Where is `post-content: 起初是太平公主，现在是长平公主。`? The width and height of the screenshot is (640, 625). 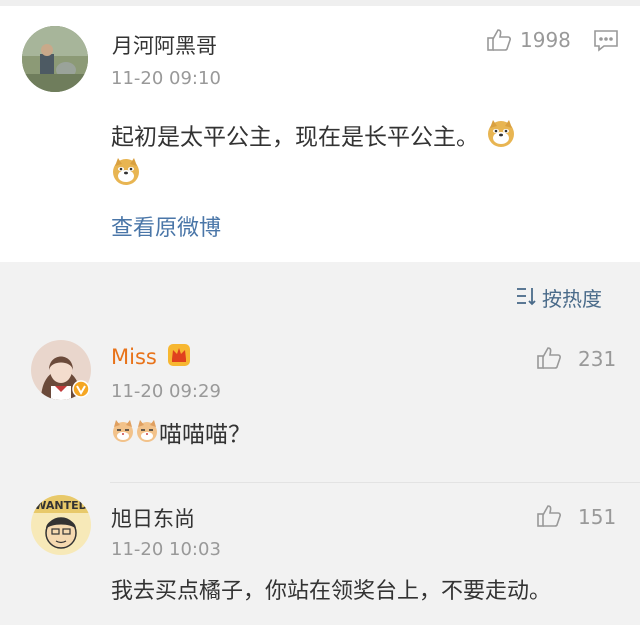
post-content: 起初是太平公主，现在是长平公主。 is located at coordinates (361, 138).